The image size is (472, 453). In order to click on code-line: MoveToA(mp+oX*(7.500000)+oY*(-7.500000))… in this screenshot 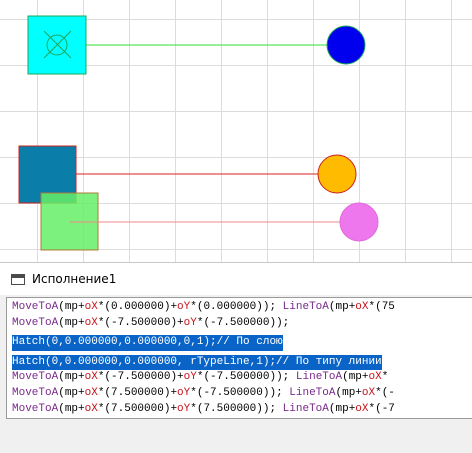, I will do `click(207, 394)`.